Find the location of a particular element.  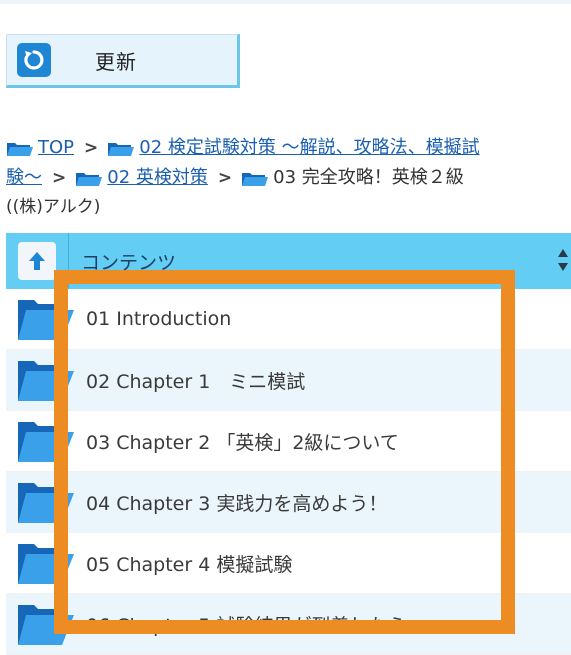

breadcrumb-current: 03 完全攻略！英検２級 is located at coordinates (368, 177).